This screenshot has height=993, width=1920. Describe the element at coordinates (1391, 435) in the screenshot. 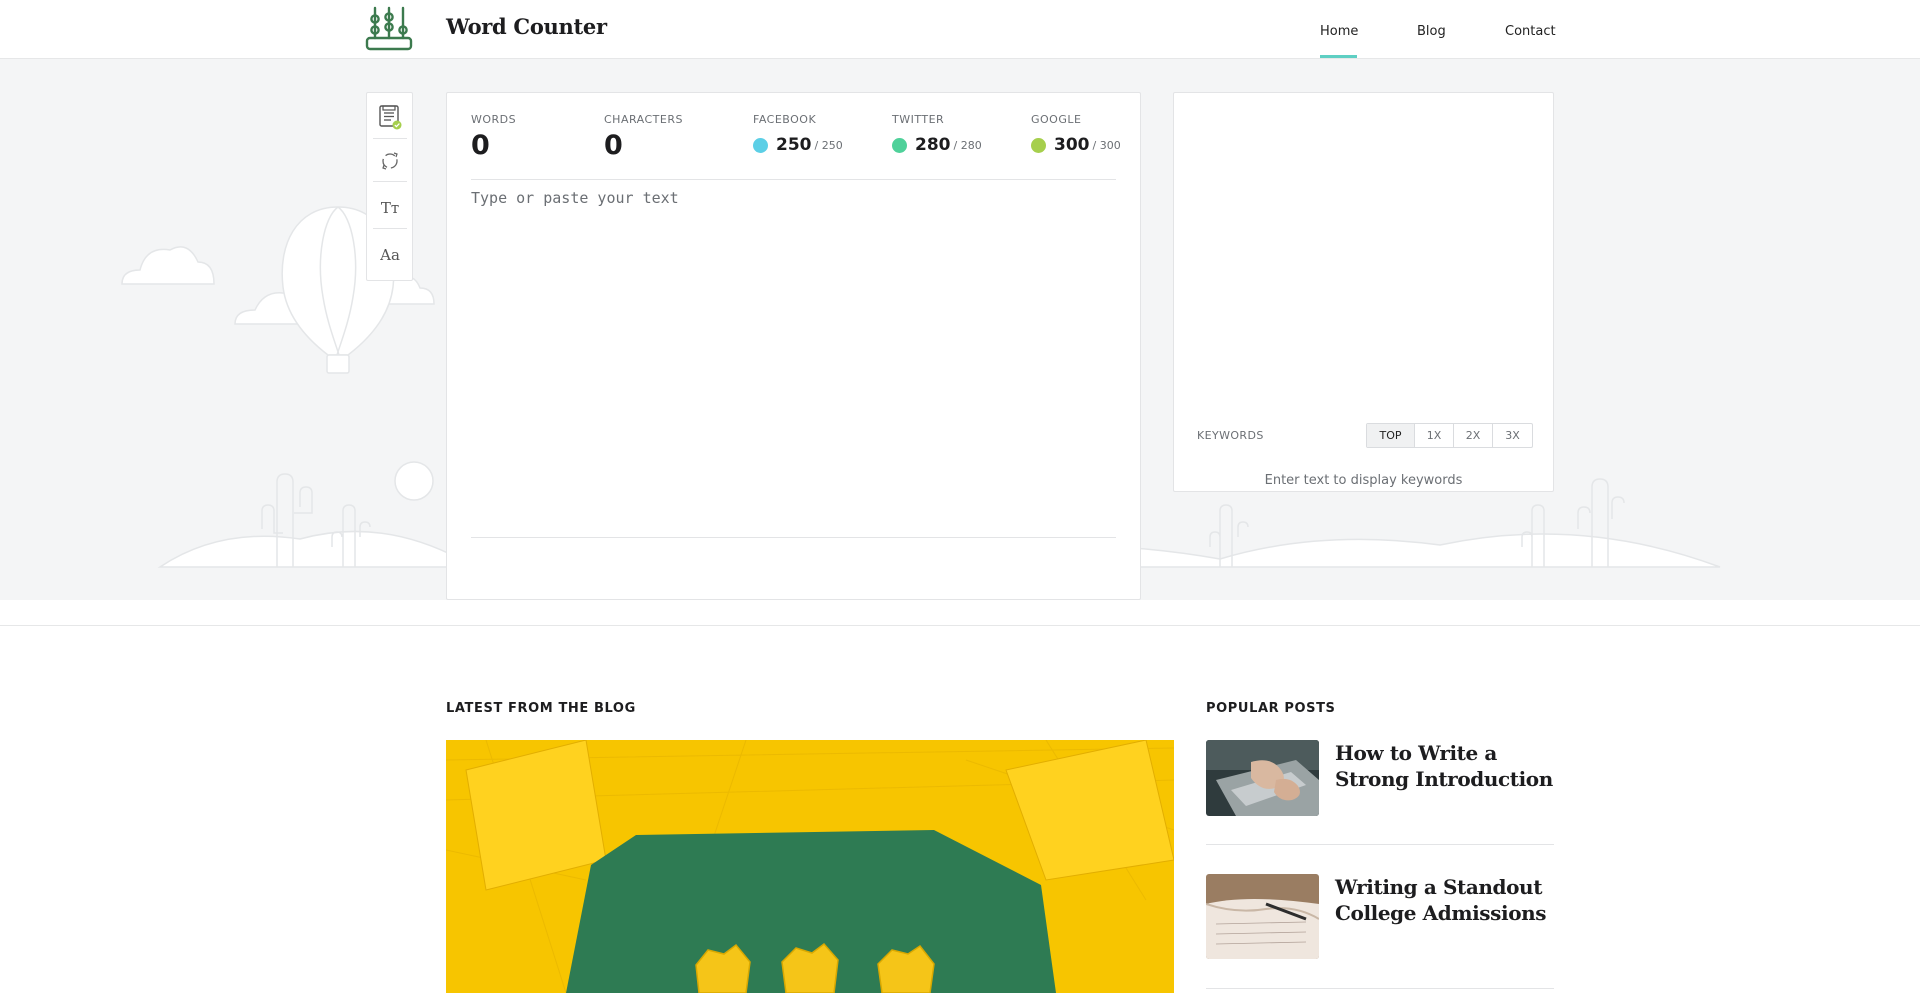

I see `tab-top: TOP` at that location.